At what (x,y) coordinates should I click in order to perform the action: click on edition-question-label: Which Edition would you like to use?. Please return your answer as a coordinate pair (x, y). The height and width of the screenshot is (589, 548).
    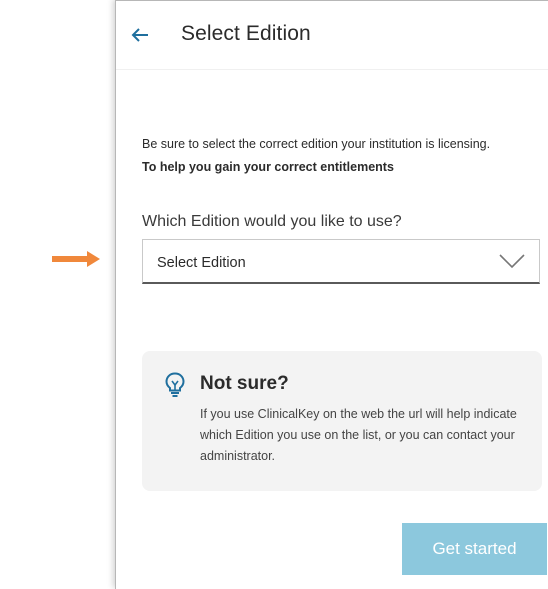
    Looking at the image, I should click on (272, 221).